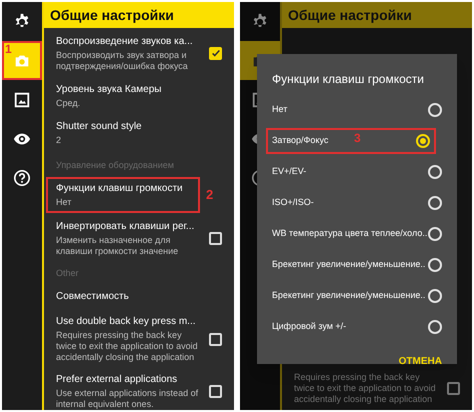 The height and width of the screenshot is (412, 474). I want to click on category-header: Управление оборудованием, so click(115, 165).